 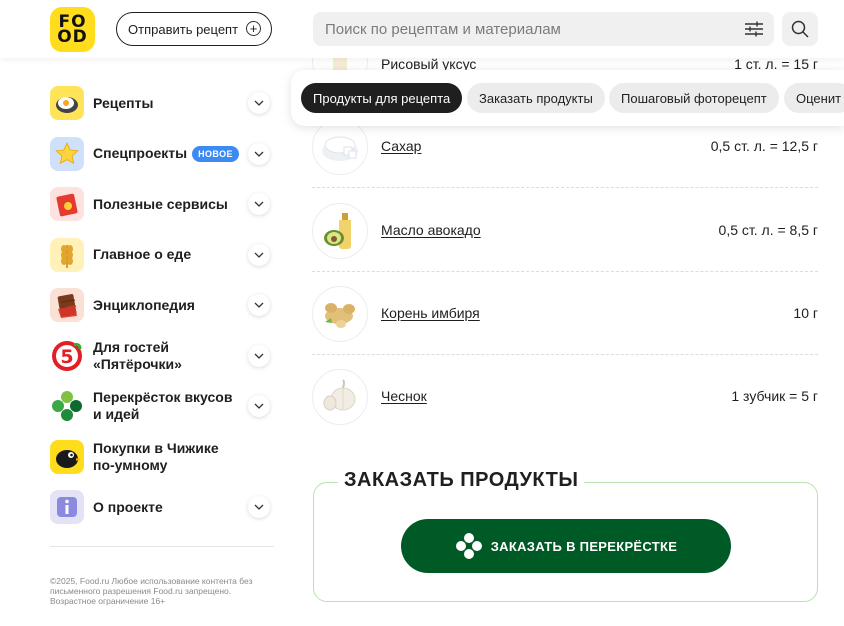 I want to click on ingredient-name: Сахар, so click(x=401, y=146).